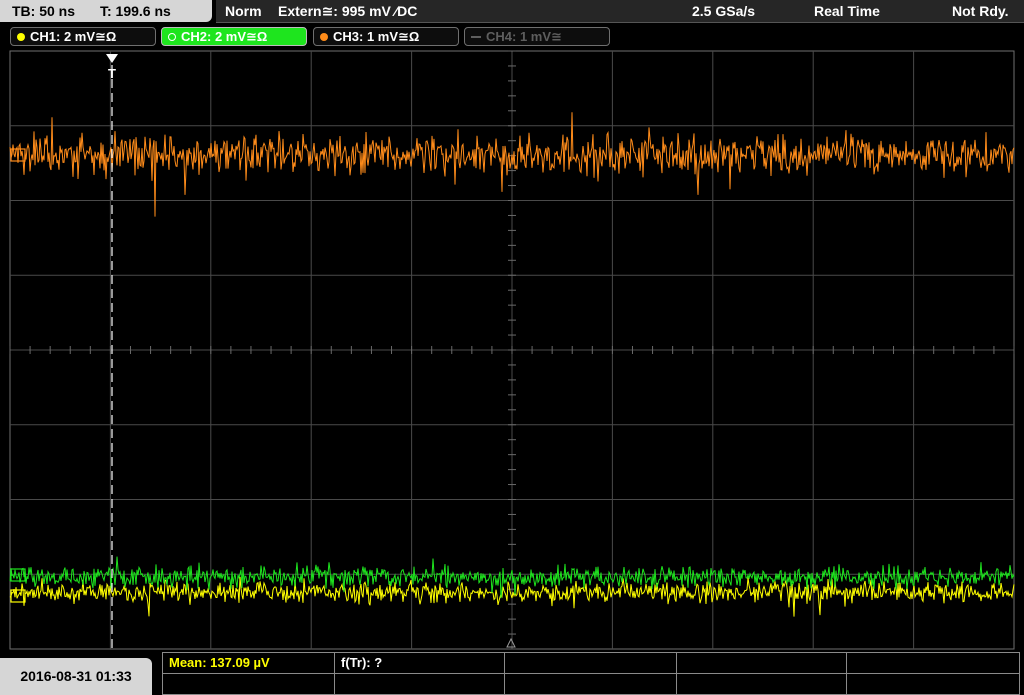 Image resolution: width=1024 pixels, height=695 pixels. I want to click on channel-tab-ch2: CH2: 2 mV≅Ω, so click(234, 36).